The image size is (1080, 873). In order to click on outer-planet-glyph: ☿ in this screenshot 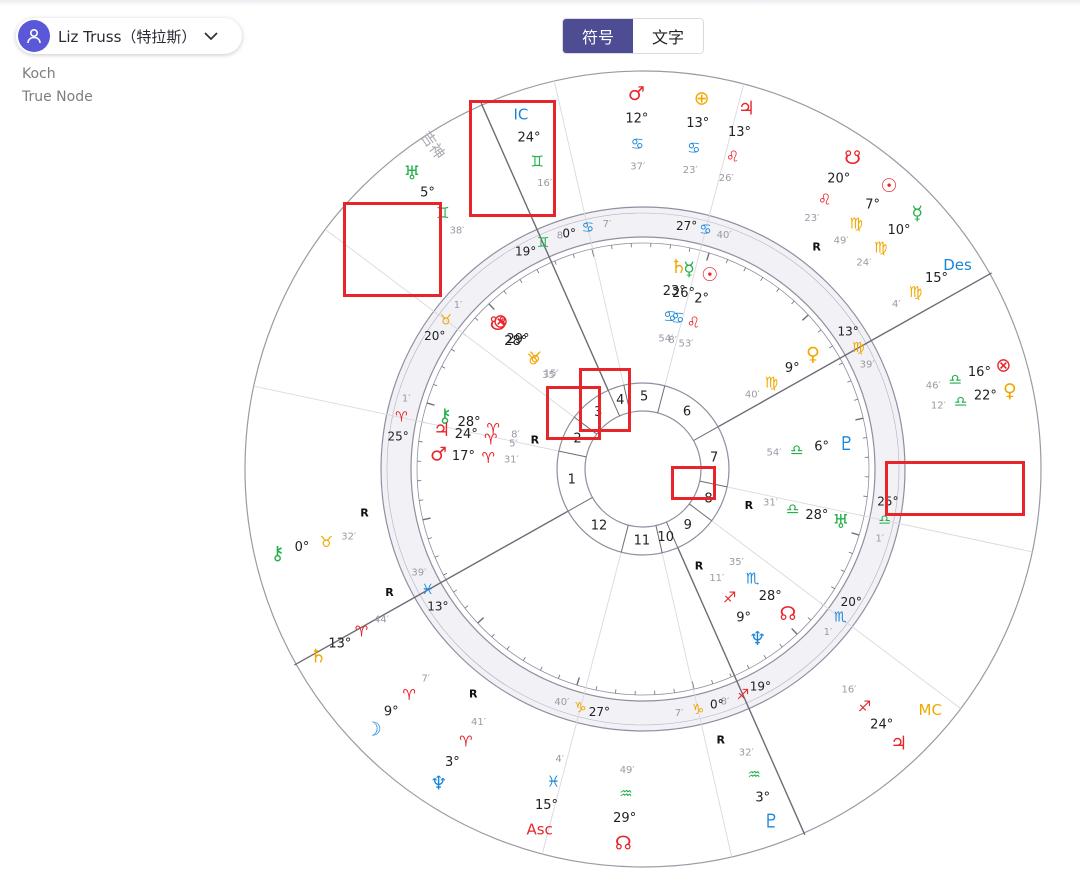, I will do `click(917, 213)`.